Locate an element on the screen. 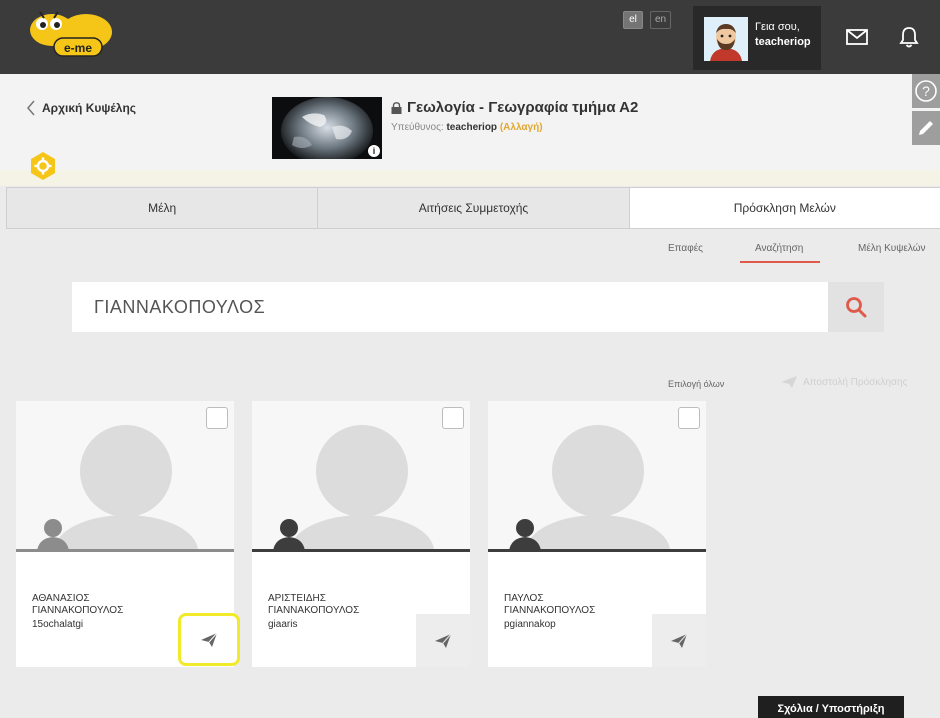 The image size is (940, 718). tab-join-requests: Αιτήσεις Συμμετοχής is located at coordinates (473, 208).